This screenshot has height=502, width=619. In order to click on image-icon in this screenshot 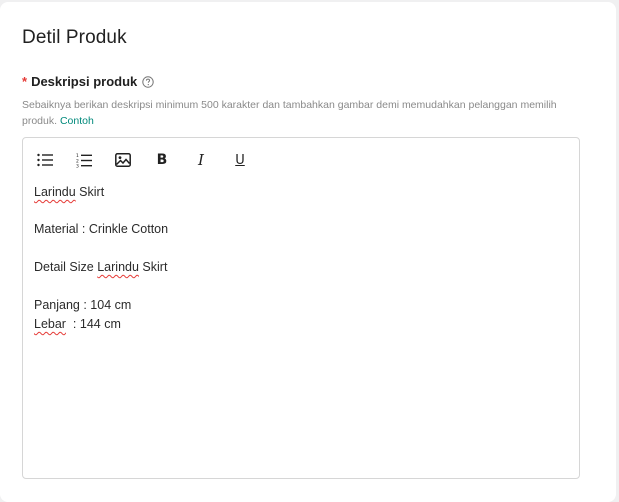, I will do `click(123, 160)`.